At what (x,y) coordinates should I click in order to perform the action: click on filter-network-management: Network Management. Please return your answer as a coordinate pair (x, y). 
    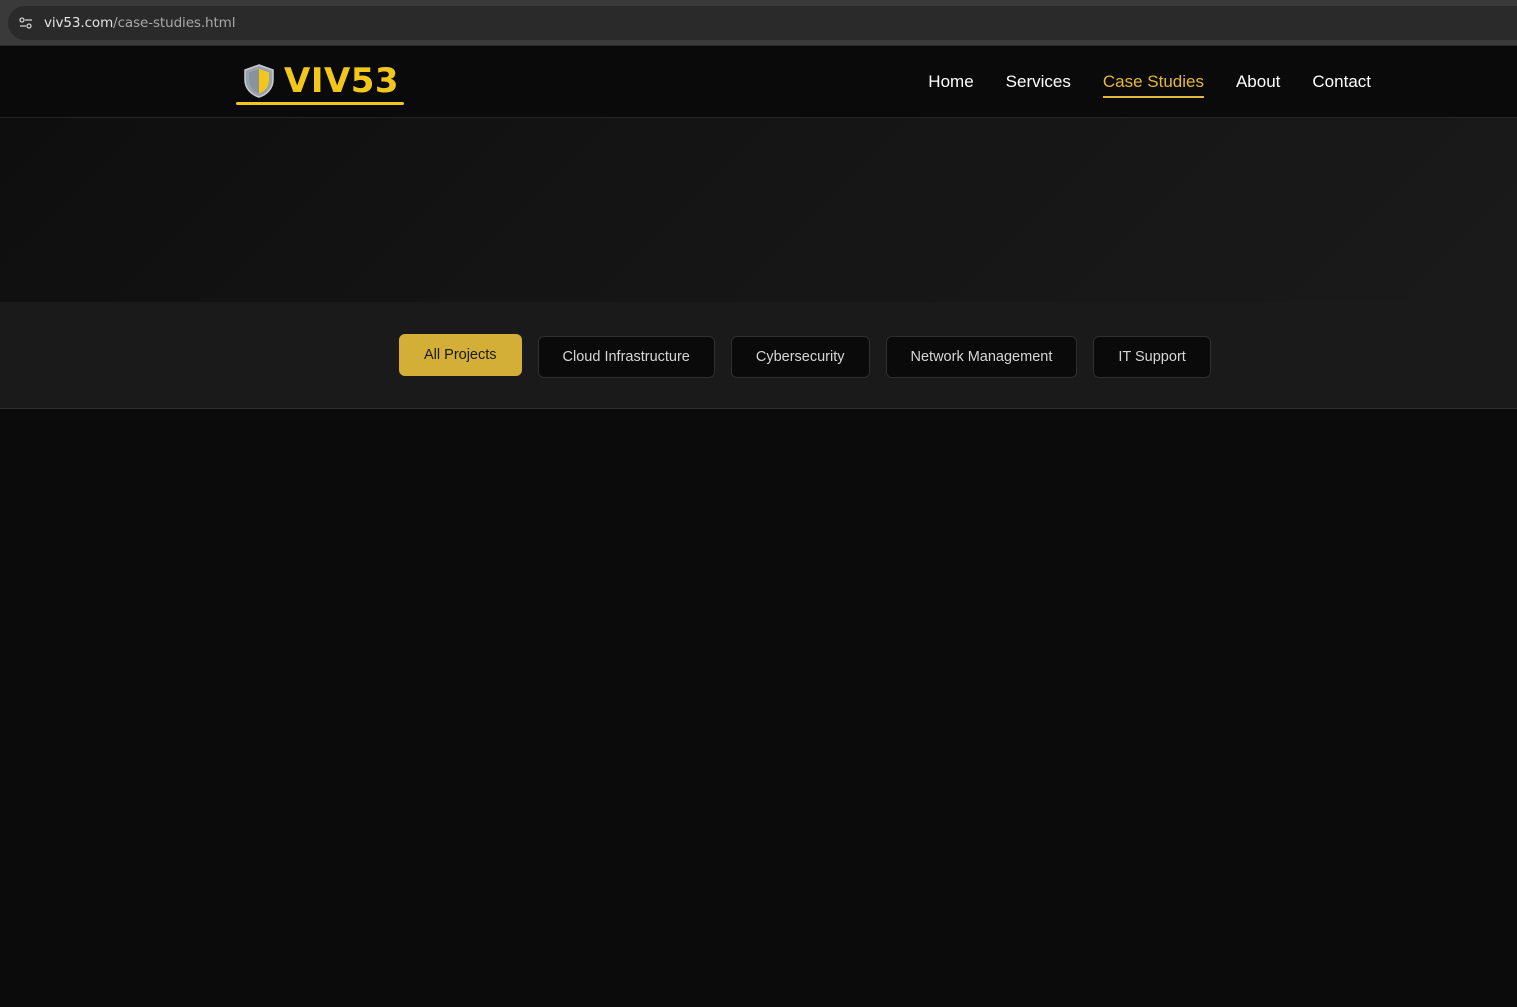
    Looking at the image, I should click on (981, 357).